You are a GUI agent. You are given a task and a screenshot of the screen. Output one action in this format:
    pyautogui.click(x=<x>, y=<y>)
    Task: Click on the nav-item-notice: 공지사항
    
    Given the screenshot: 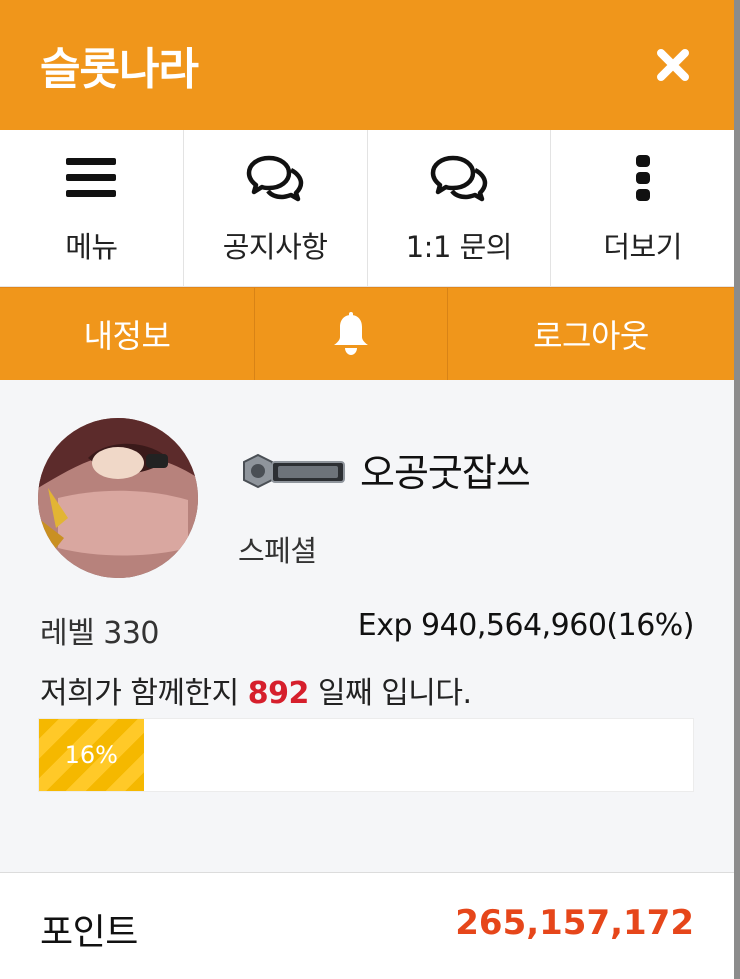 What is the action you would take?
    pyautogui.click(x=276, y=208)
    